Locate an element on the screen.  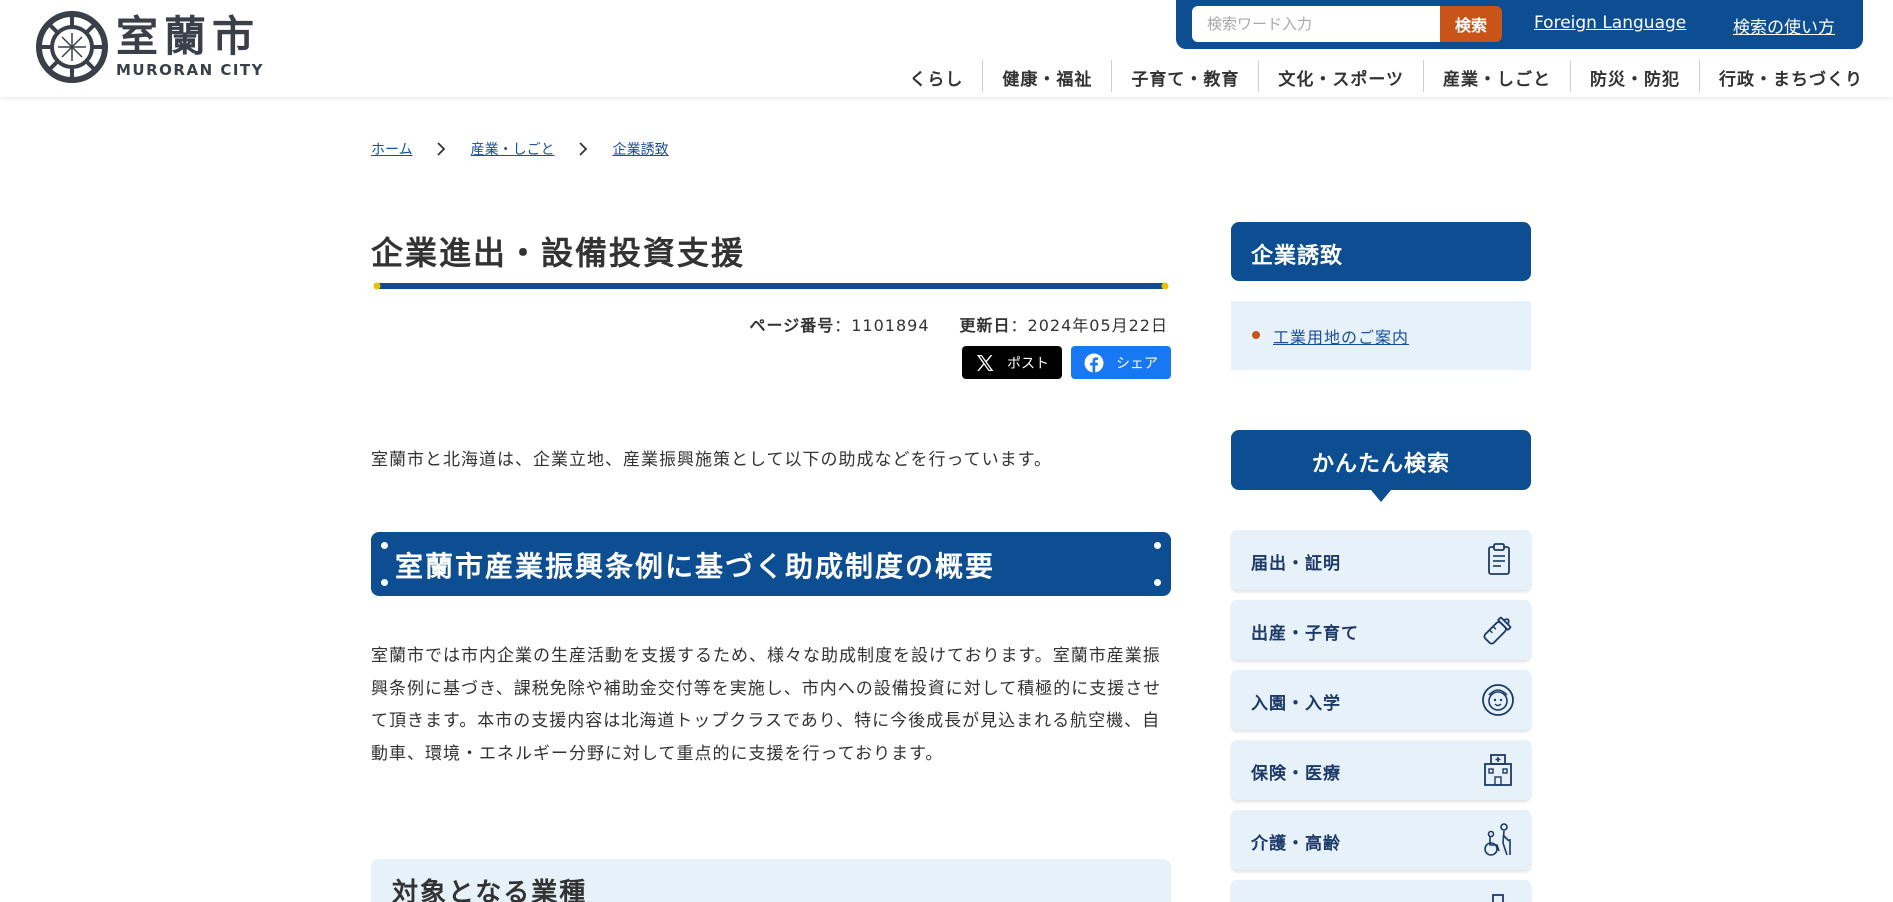
page-number-label: ページ番号 is located at coordinates (792, 325).